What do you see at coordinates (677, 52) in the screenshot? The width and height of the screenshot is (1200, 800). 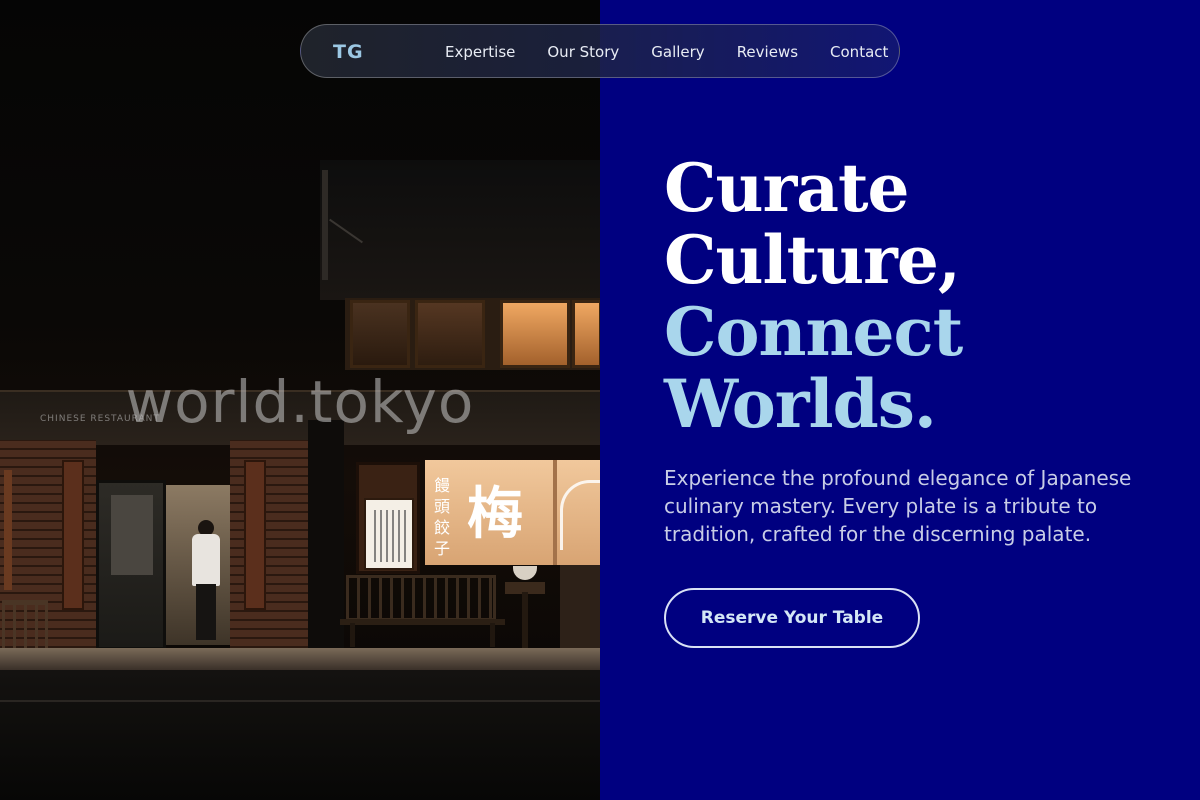 I see `nav-link-gallery: Gallery` at bounding box center [677, 52].